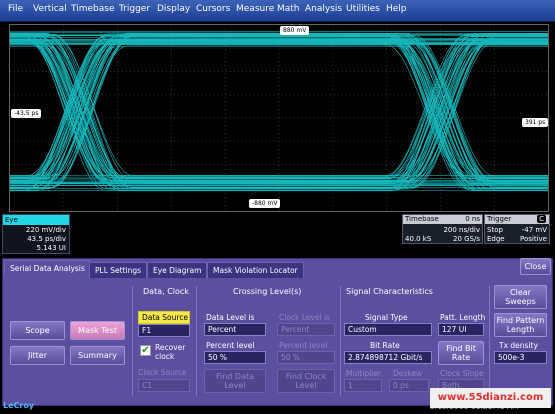  I want to click on bit-rate-label: Bit Rate, so click(385, 345).